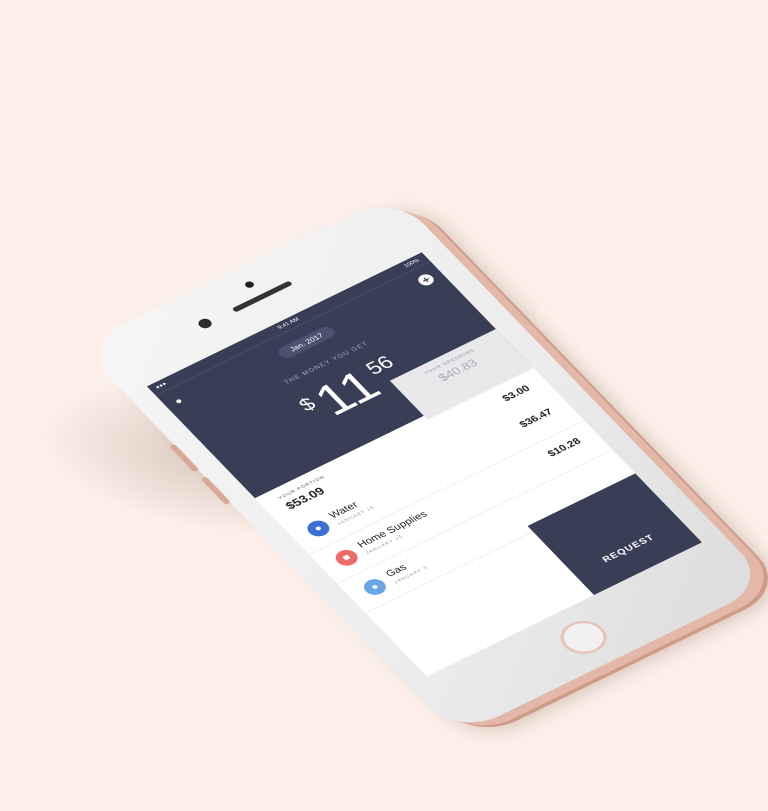  I want to click on transaction-amount: $10.28, so click(564, 447).